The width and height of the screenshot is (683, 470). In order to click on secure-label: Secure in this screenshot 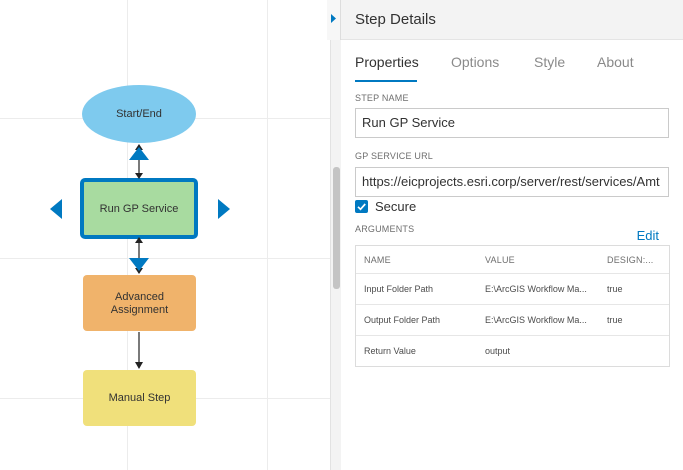, I will do `click(396, 206)`.